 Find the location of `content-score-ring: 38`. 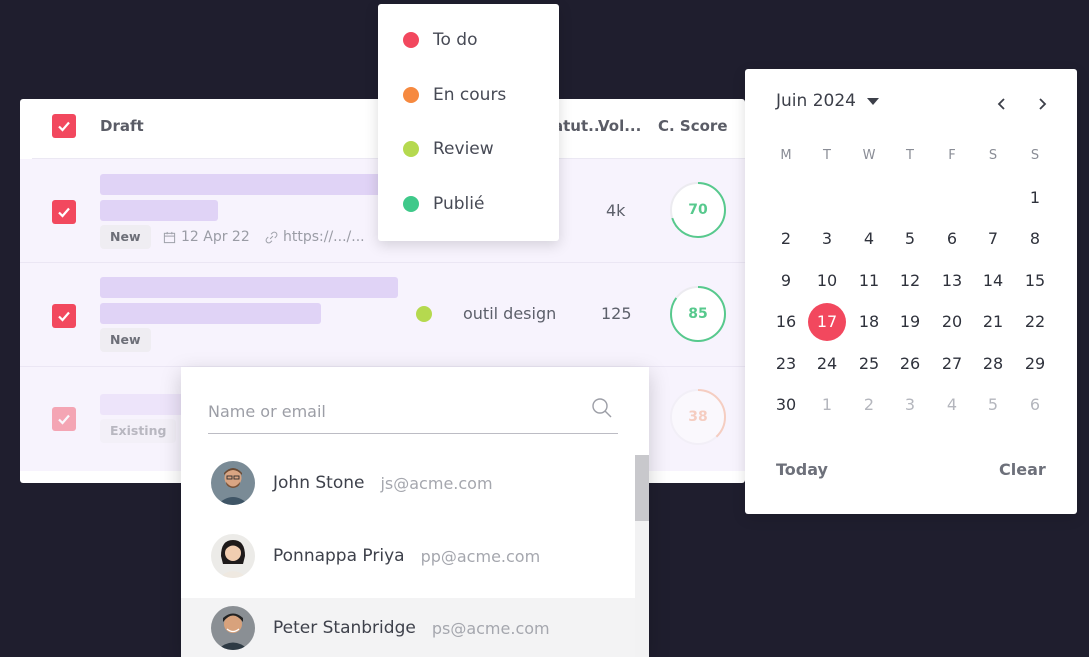

content-score-ring: 38 is located at coordinates (698, 417).